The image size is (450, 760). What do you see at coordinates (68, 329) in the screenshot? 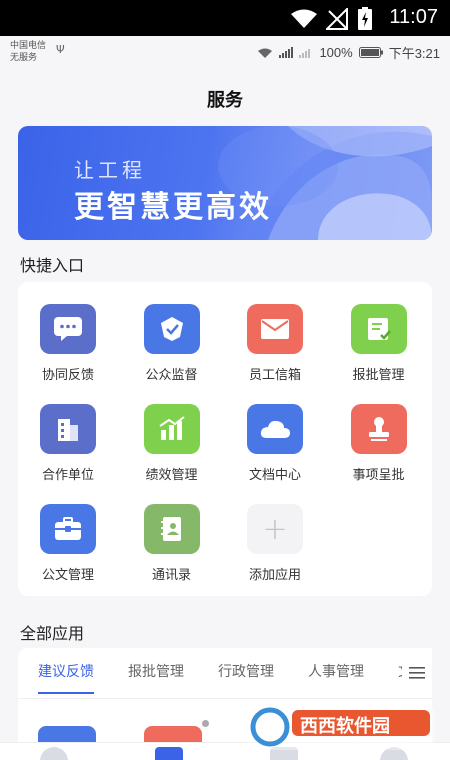
I see `chat-bubble-icon` at bounding box center [68, 329].